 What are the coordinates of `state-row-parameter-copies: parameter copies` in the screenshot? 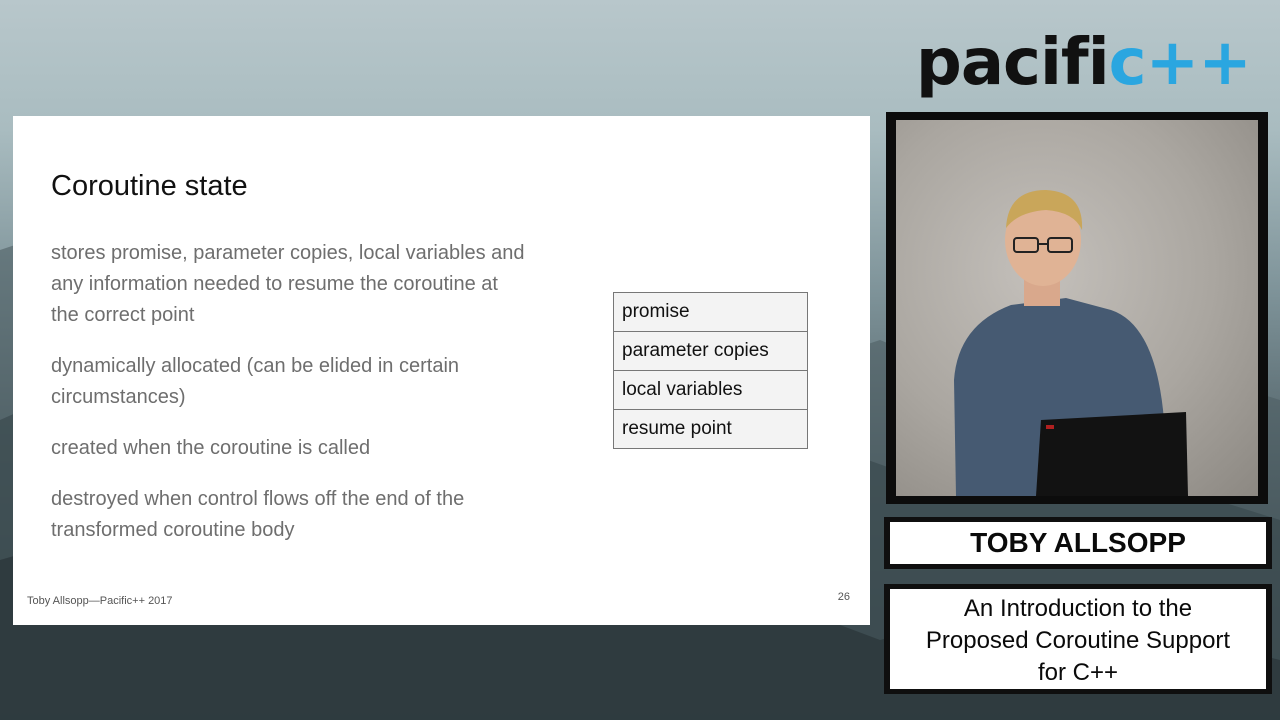 It's located at (710, 351).